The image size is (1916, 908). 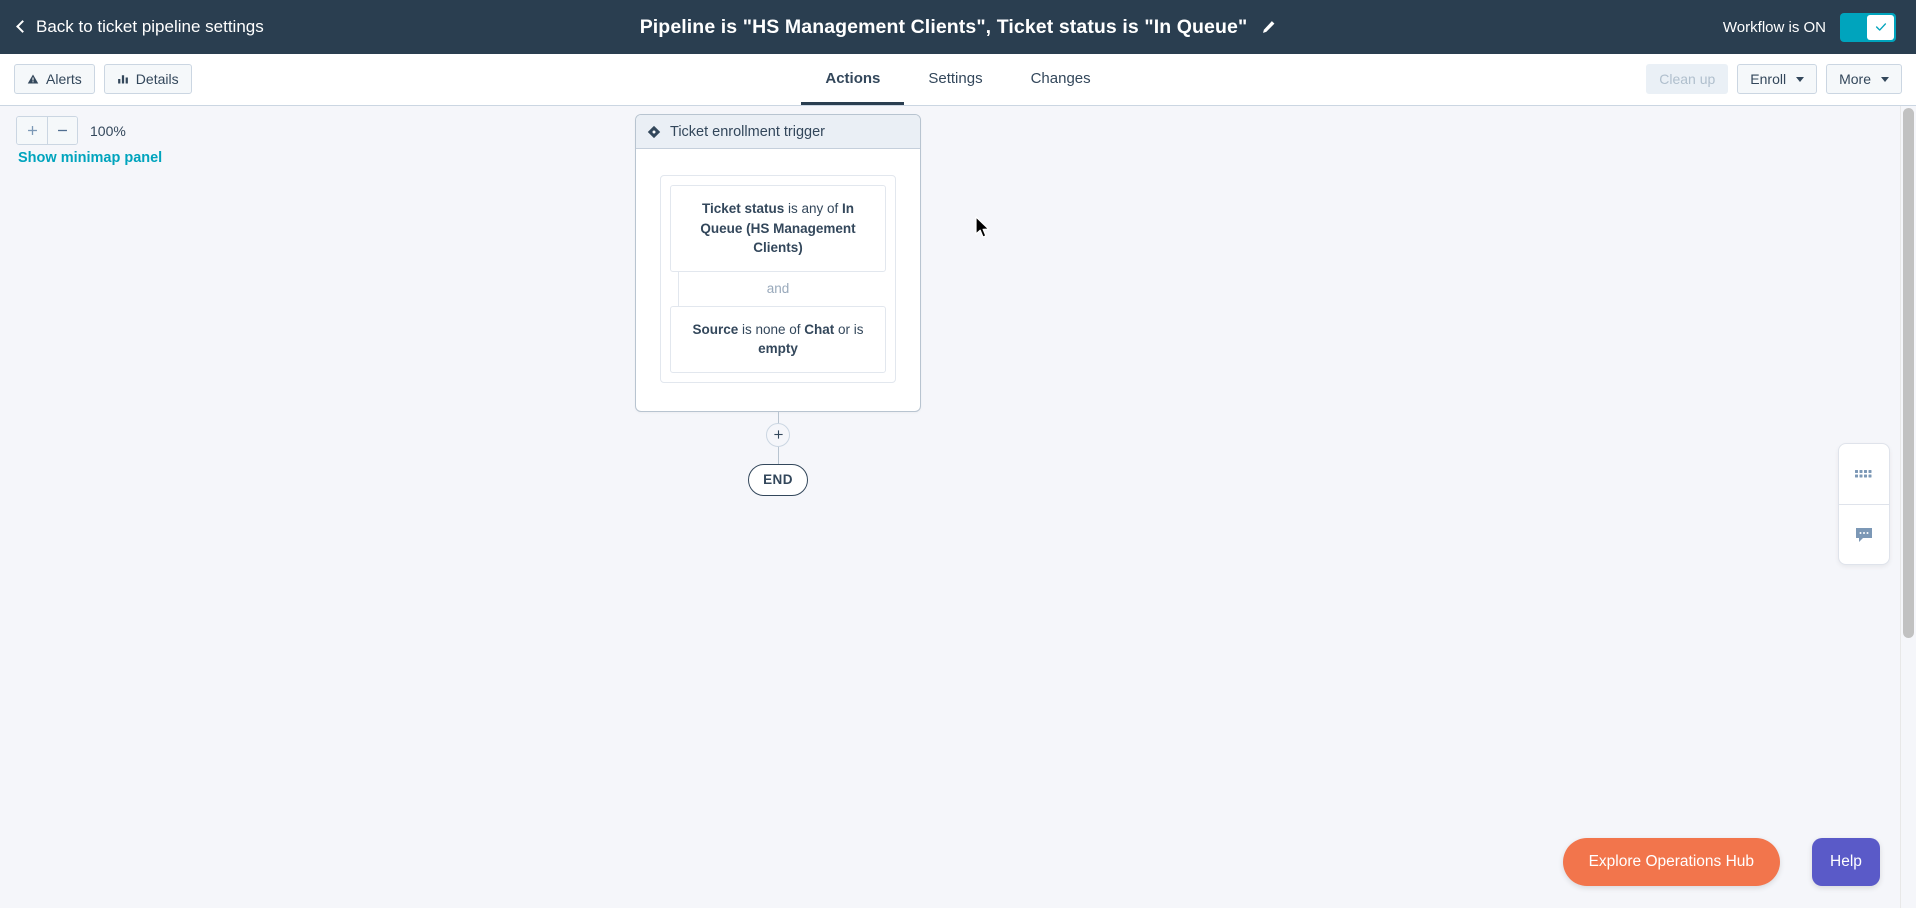 I want to click on back-link-label: Back to ticket pipeline settings, so click(x=150, y=26).